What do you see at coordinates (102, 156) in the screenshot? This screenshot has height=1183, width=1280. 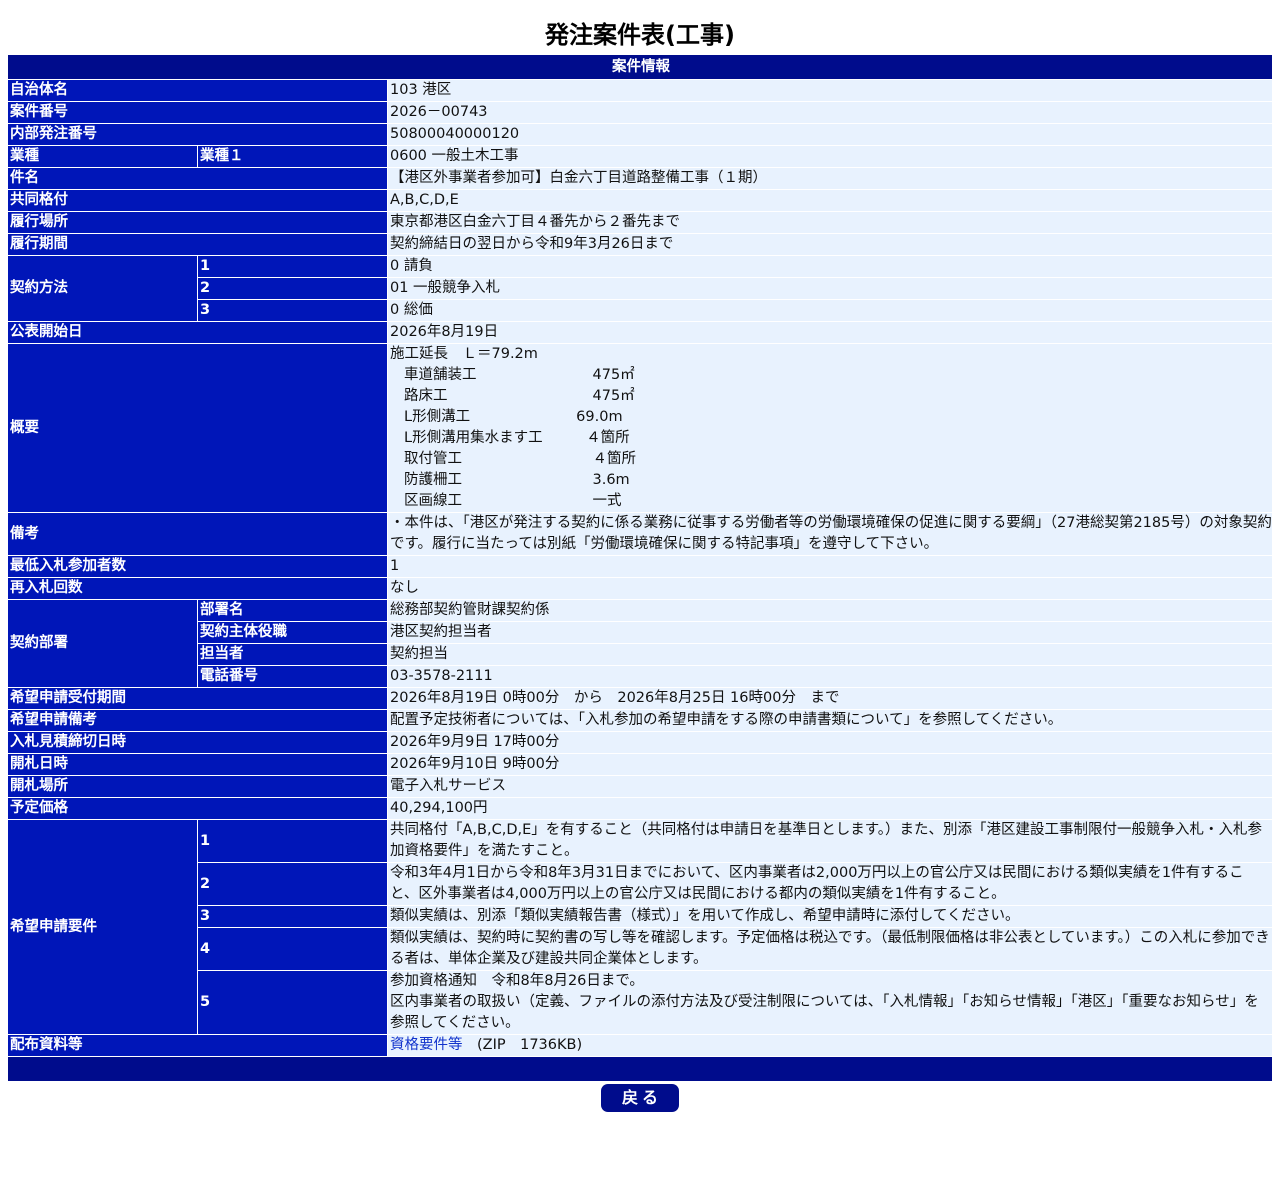 I see `label-industry: 業種` at bounding box center [102, 156].